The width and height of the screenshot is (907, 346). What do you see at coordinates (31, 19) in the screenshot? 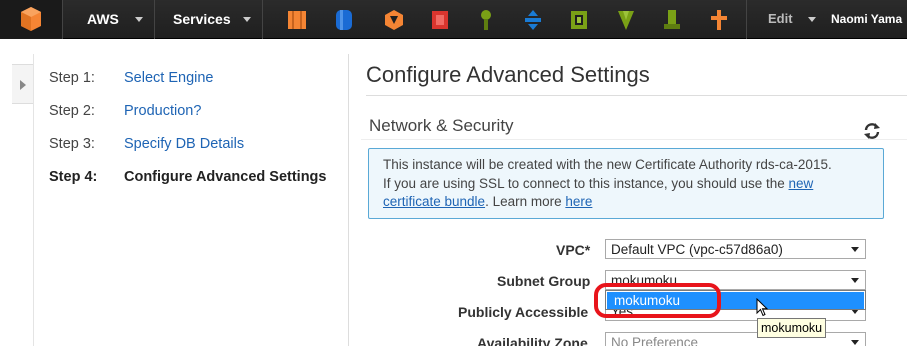
I see `aws-logo-icon` at bounding box center [31, 19].